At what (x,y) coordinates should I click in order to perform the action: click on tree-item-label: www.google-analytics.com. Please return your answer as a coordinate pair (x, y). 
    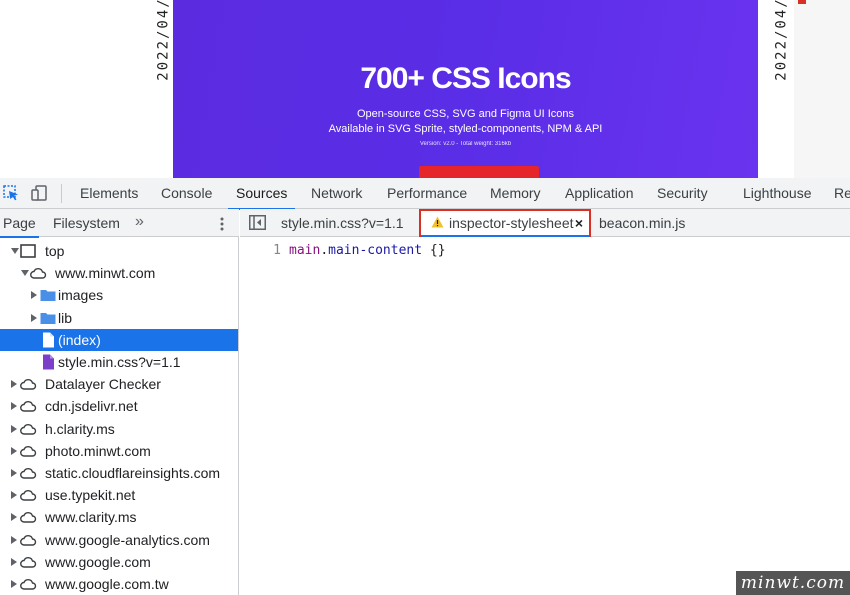
    Looking at the image, I should click on (127, 539).